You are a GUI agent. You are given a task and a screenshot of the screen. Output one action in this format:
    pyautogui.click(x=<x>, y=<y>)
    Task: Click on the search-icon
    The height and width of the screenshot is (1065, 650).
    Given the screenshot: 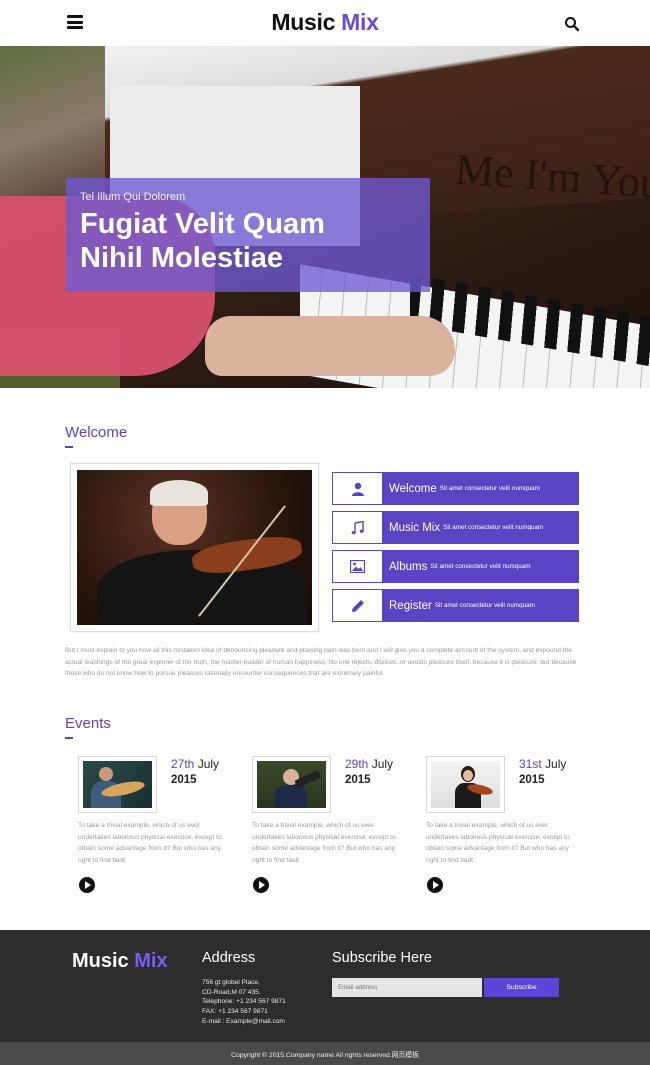 What is the action you would take?
    pyautogui.click(x=572, y=24)
    